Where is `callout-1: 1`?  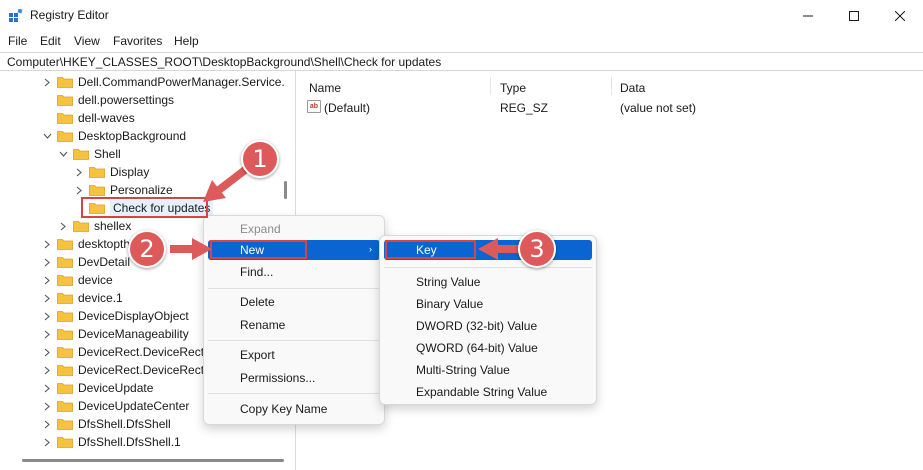
callout-1: 1 is located at coordinates (260, 159).